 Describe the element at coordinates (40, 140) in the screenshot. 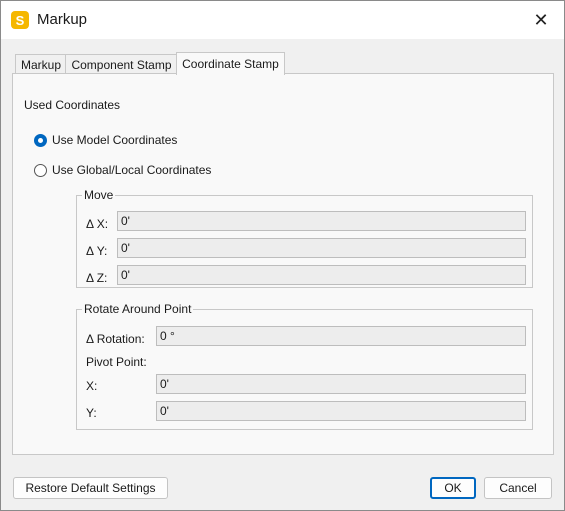

I see `model-coordinates-radio` at that location.